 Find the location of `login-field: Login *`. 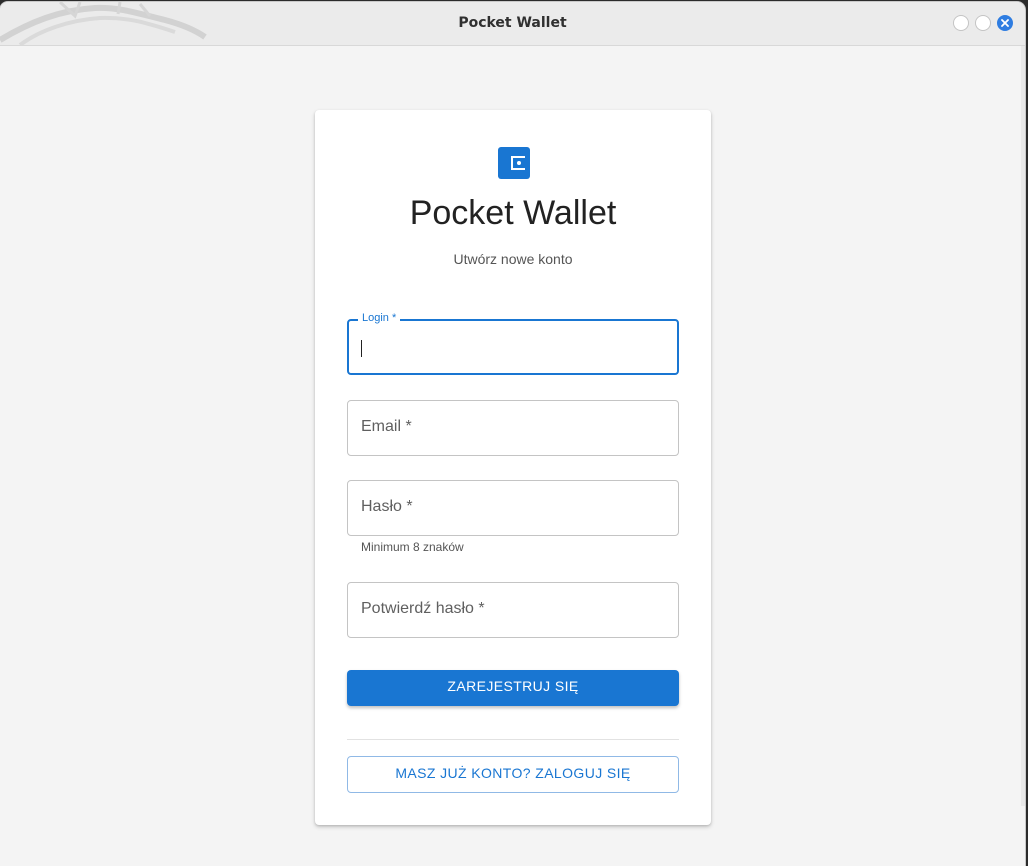

login-field: Login * is located at coordinates (513, 343).